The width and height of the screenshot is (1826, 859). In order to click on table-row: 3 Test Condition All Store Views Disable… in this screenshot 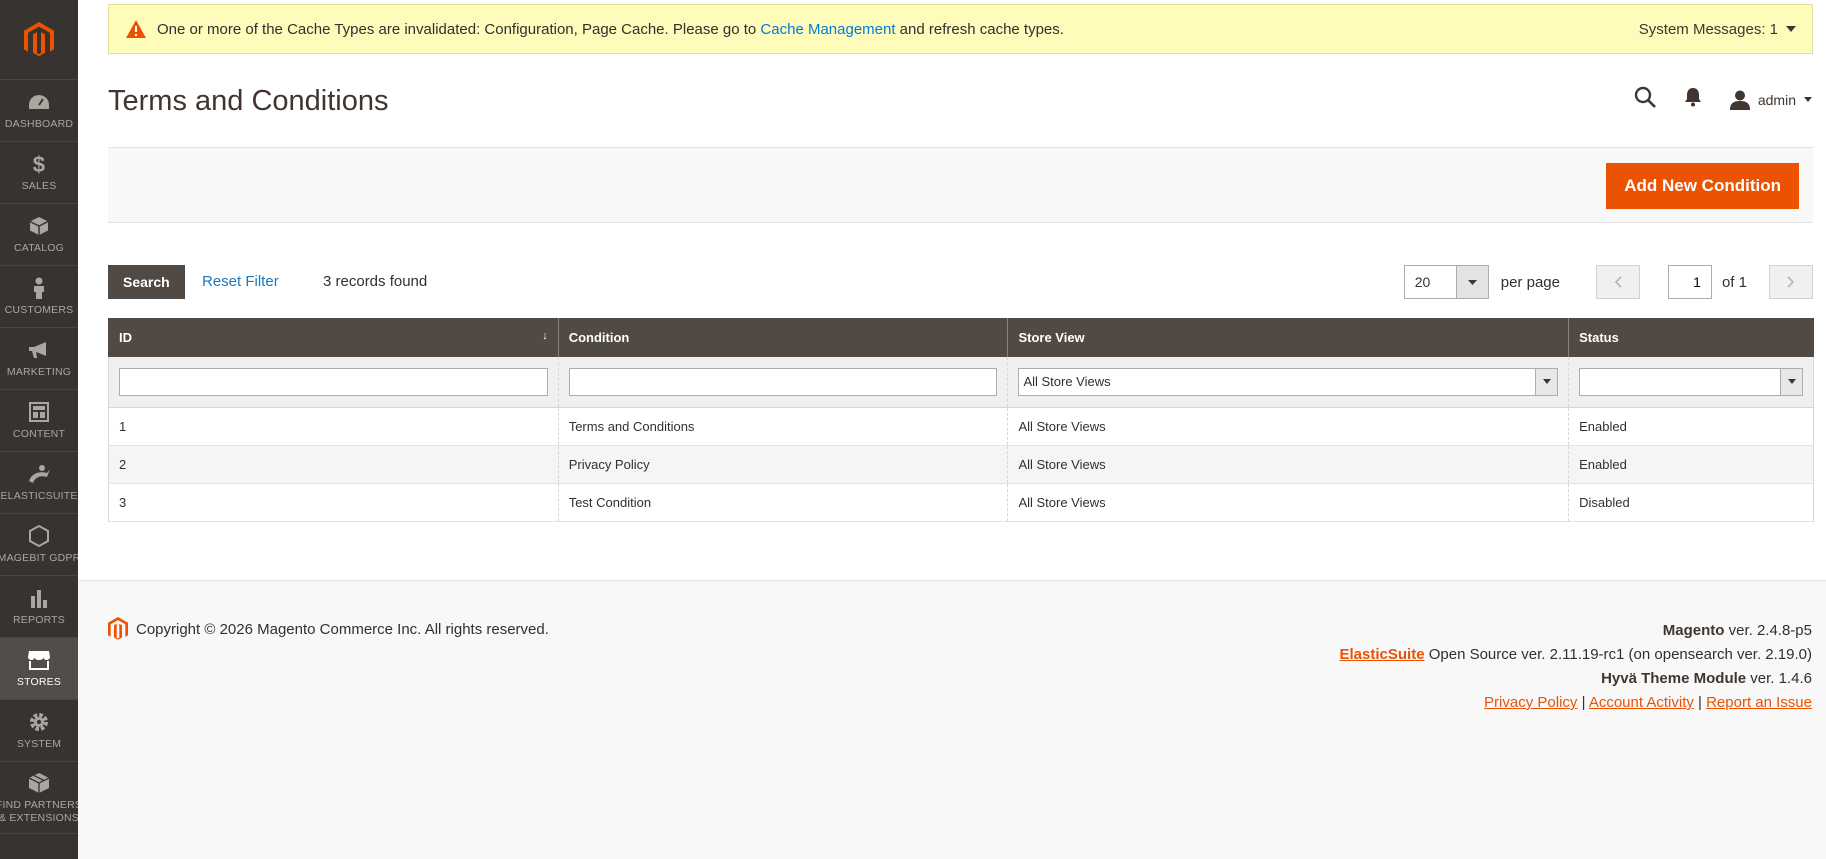, I will do `click(961, 502)`.